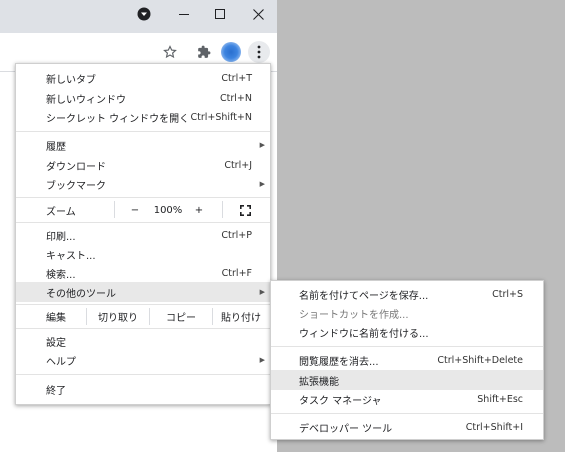  I want to click on star-icon, so click(170, 52).